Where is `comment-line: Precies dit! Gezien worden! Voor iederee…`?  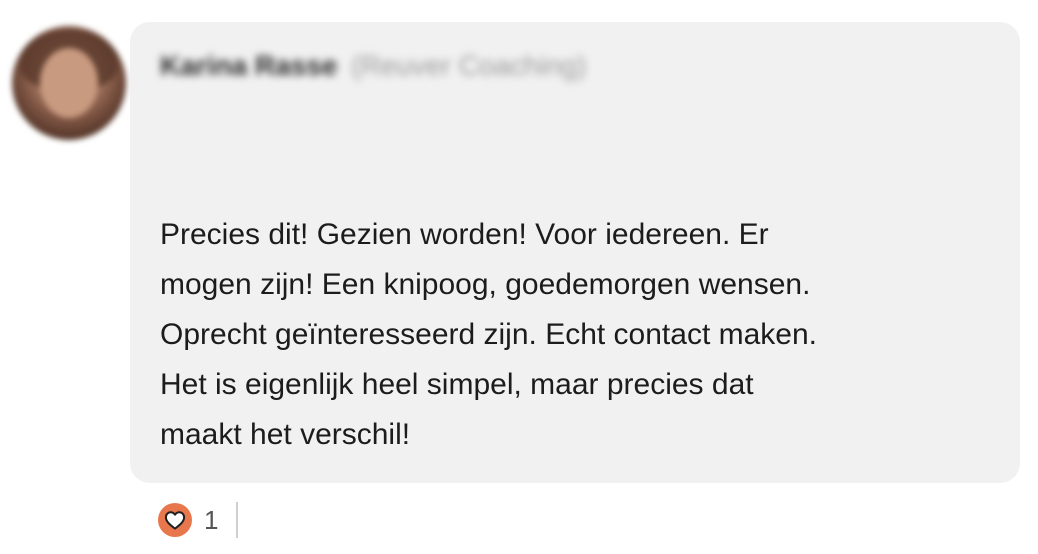
comment-line: Precies dit! Gezien worden! Voor iederee… is located at coordinates (464, 234).